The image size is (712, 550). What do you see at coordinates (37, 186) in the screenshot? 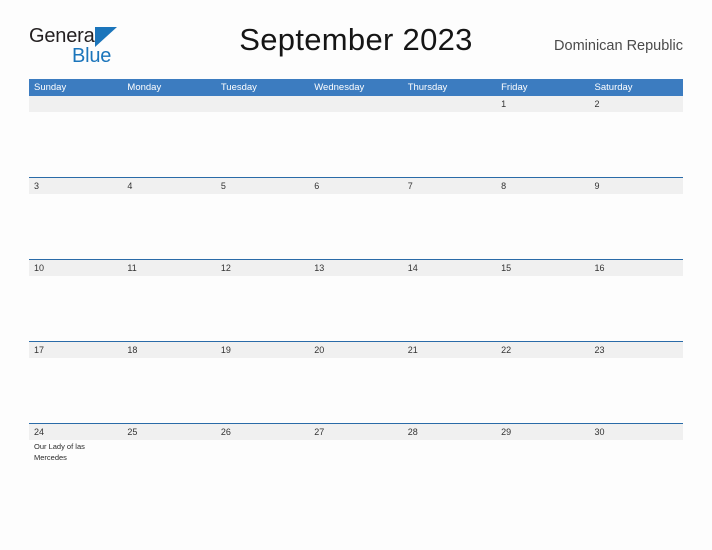
I see `day-number: 3` at bounding box center [37, 186].